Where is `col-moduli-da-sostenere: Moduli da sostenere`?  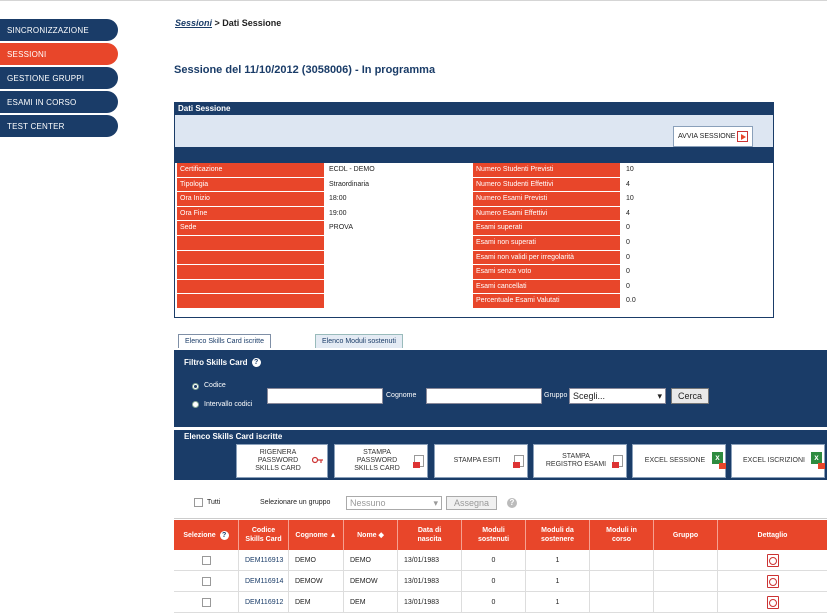 col-moduli-da-sostenere: Moduli da sostenere is located at coordinates (558, 535).